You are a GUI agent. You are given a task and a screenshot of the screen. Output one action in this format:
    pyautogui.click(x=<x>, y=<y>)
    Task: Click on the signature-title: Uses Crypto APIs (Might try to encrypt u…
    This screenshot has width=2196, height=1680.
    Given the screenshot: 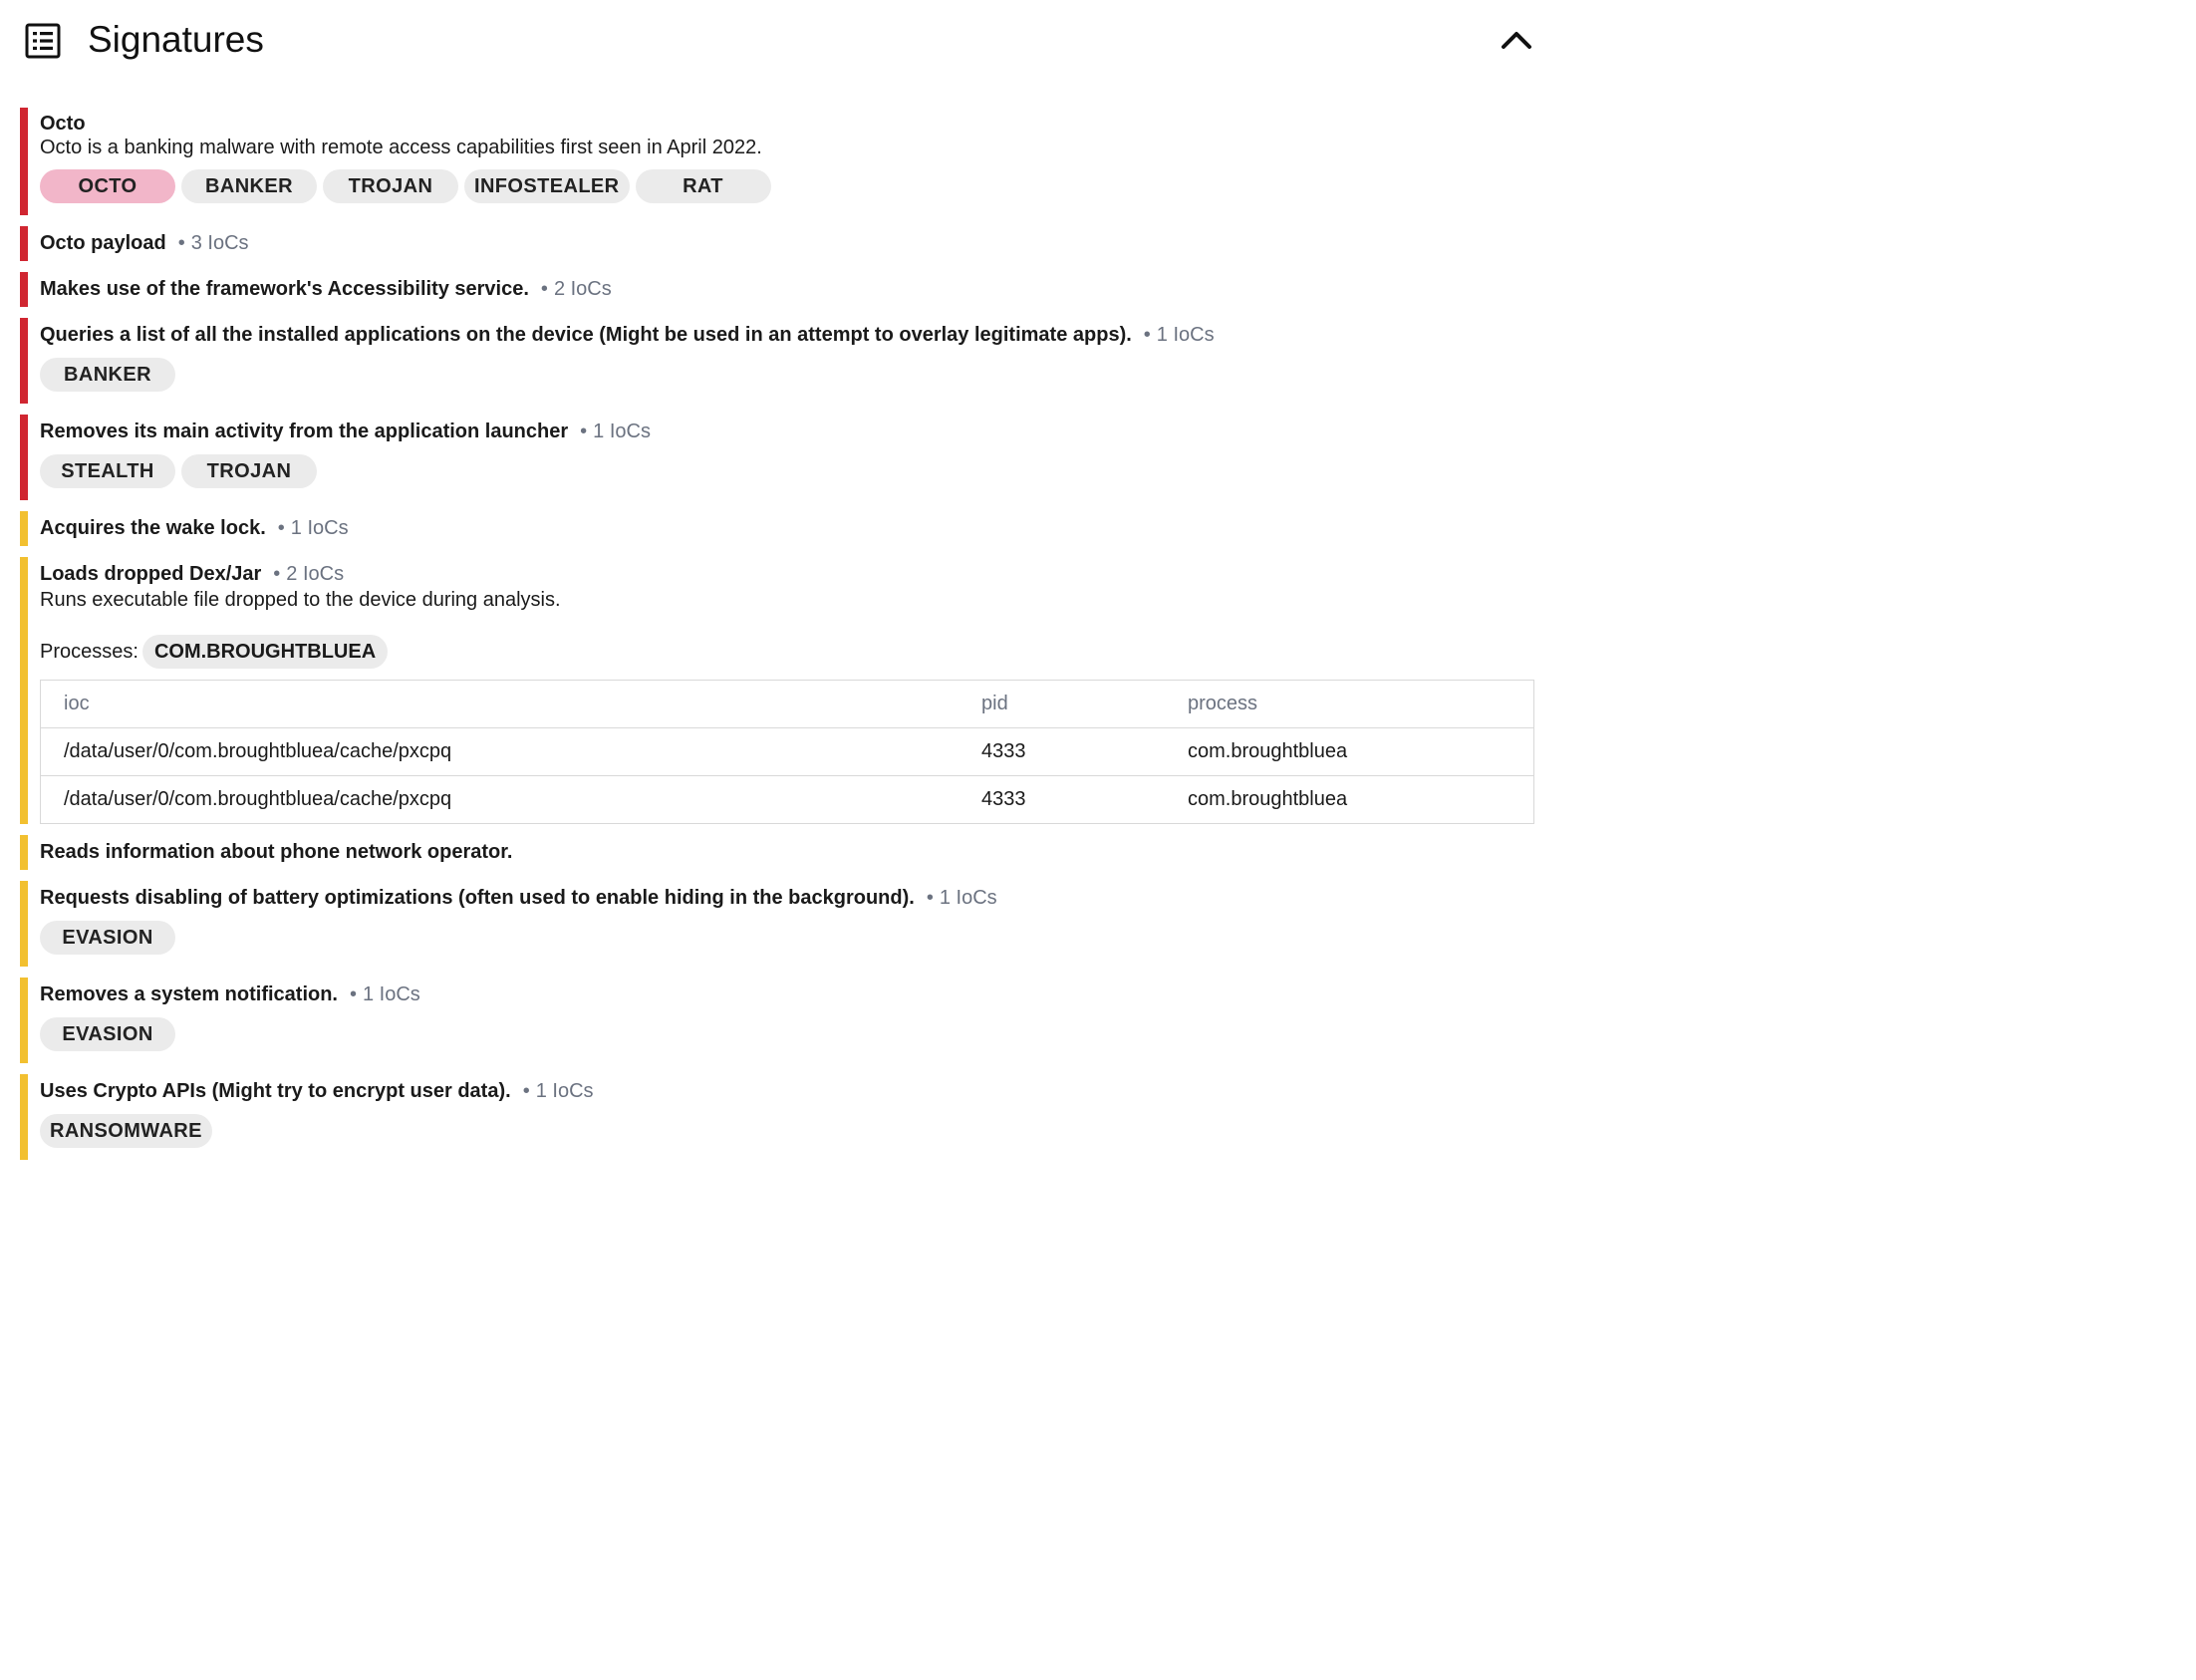 What is the action you would take?
    pyautogui.click(x=275, y=1091)
    